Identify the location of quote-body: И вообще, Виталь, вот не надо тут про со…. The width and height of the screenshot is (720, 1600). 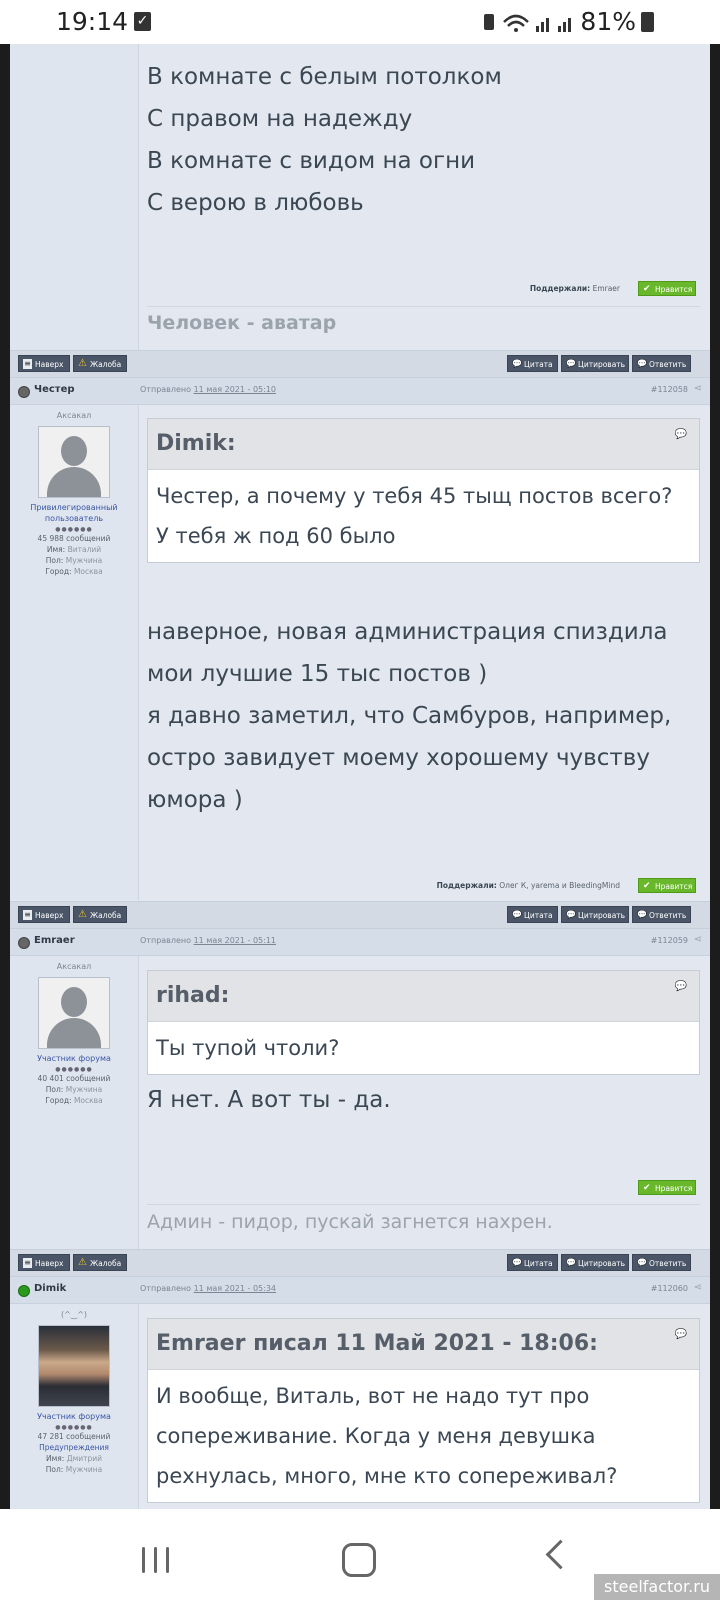
(387, 1436).